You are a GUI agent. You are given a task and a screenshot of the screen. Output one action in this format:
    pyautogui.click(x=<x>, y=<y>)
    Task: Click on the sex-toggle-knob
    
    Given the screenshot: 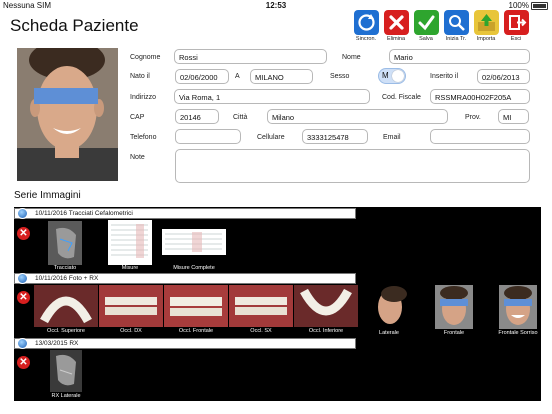 What is the action you would take?
    pyautogui.click(x=398, y=76)
    